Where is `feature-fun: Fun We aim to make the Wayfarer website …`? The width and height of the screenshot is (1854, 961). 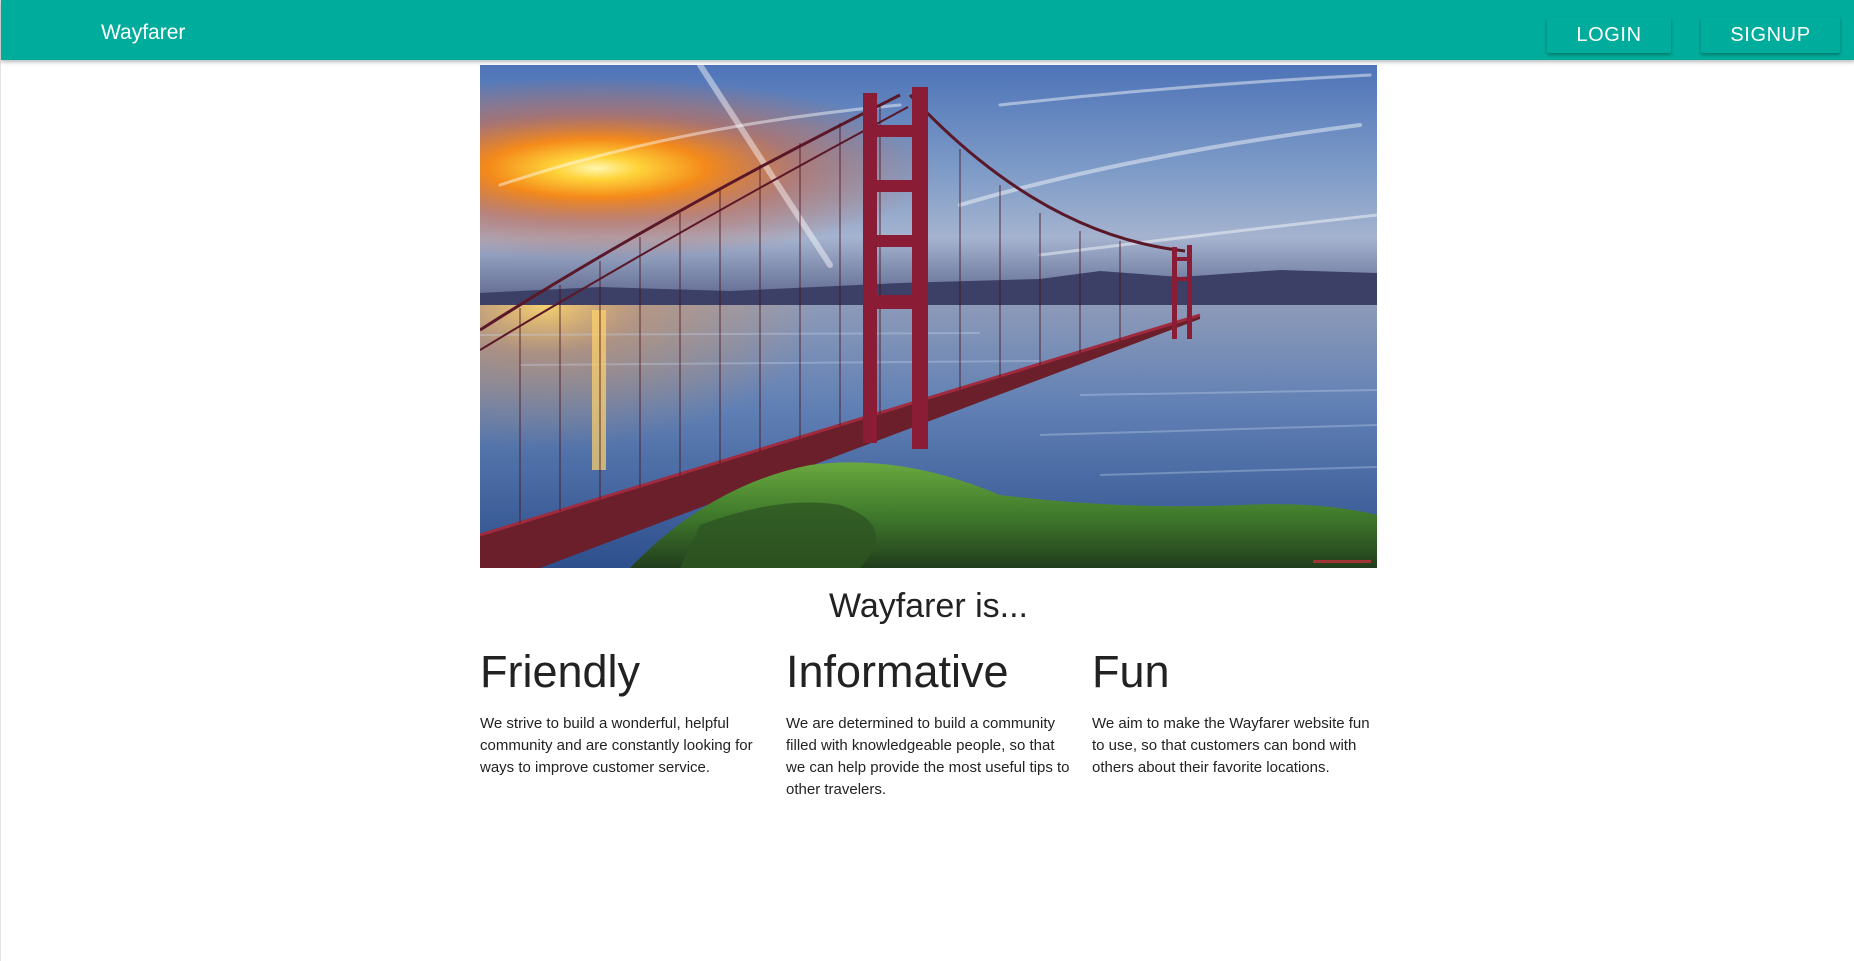
feature-fun: Fun We aim to make the Wayfarer website … is located at coordinates (1237, 712).